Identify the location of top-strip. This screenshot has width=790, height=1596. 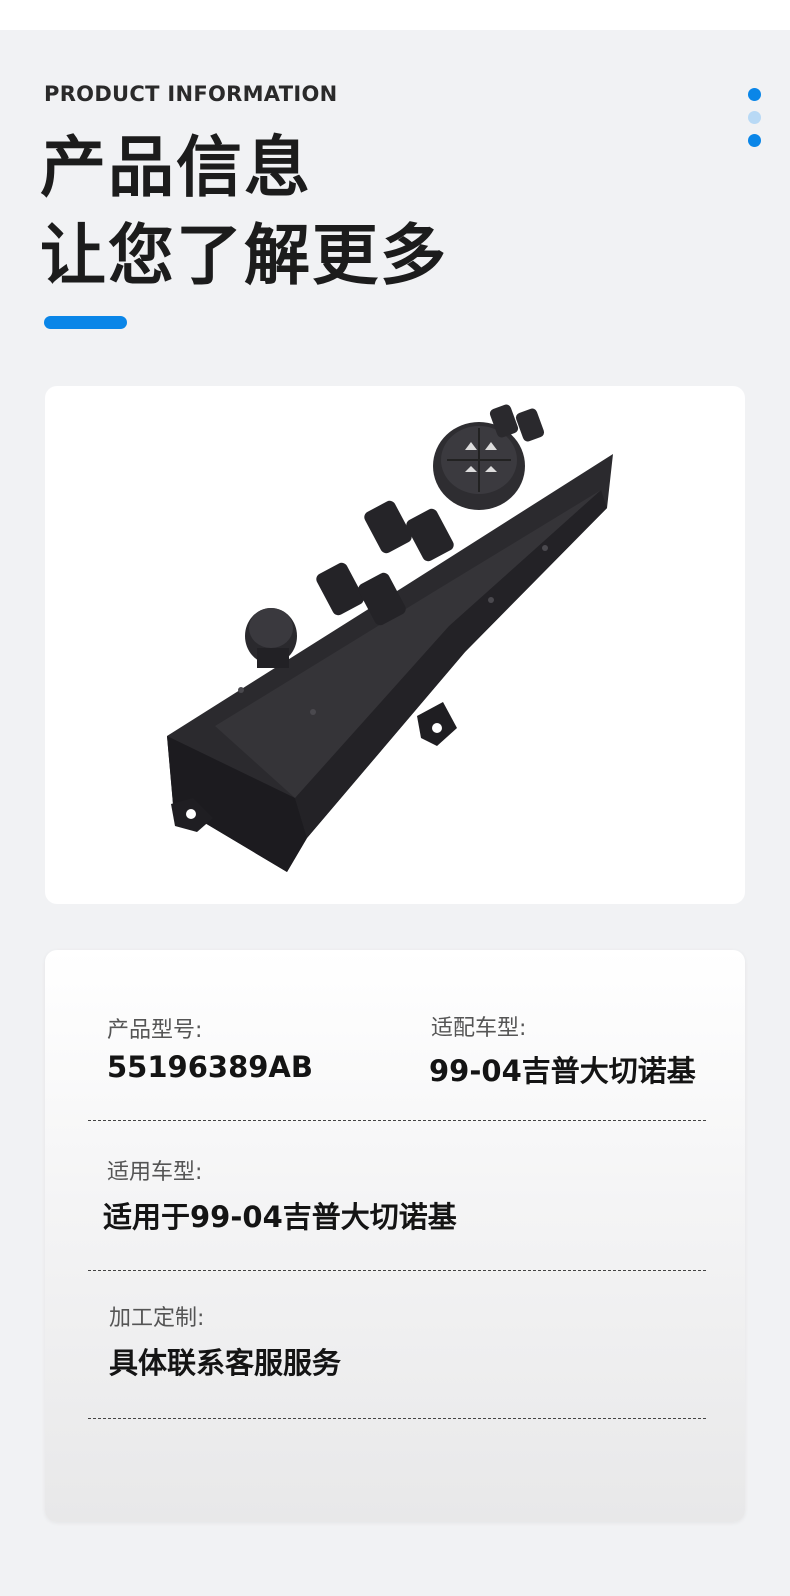
(395, 15).